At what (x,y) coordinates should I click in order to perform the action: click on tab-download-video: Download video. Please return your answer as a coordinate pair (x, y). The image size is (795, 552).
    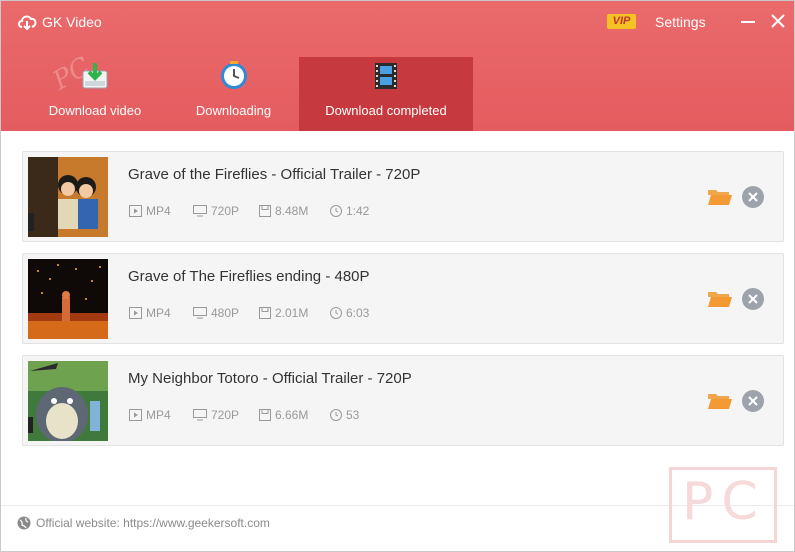
    Looking at the image, I should click on (95, 94).